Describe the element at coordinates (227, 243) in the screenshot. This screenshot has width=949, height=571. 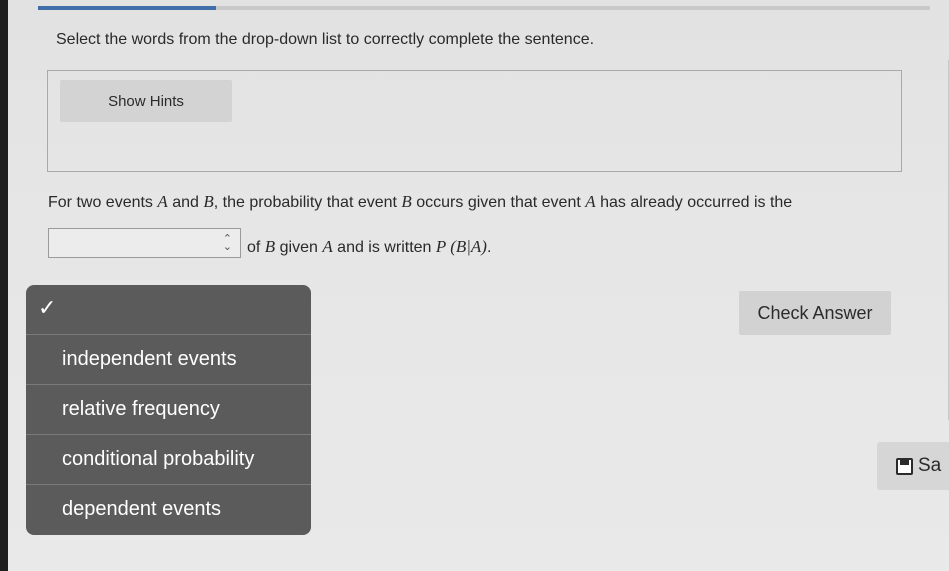
I see `updown-chevron-icon: ⌃ ⌄` at that location.